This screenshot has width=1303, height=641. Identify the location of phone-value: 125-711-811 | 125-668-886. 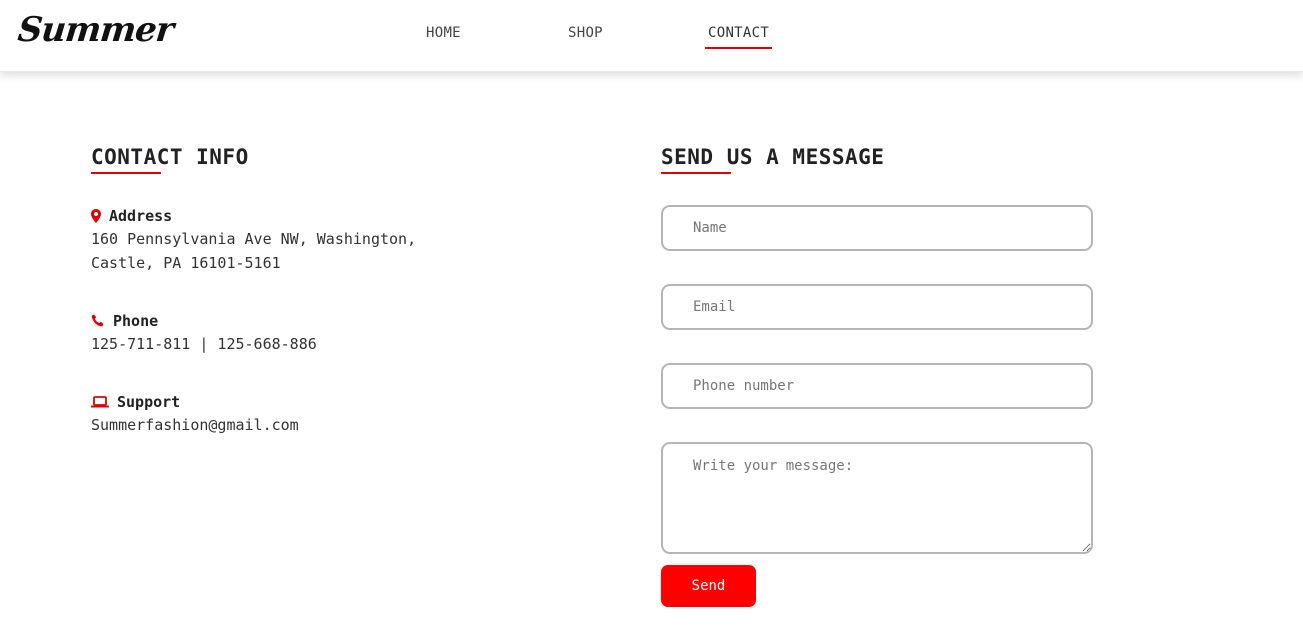
(204, 344).